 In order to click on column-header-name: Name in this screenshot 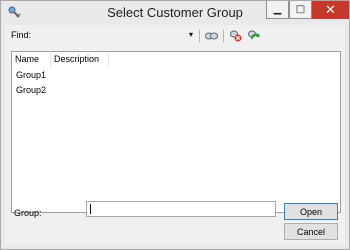, I will do `click(31, 60)`.